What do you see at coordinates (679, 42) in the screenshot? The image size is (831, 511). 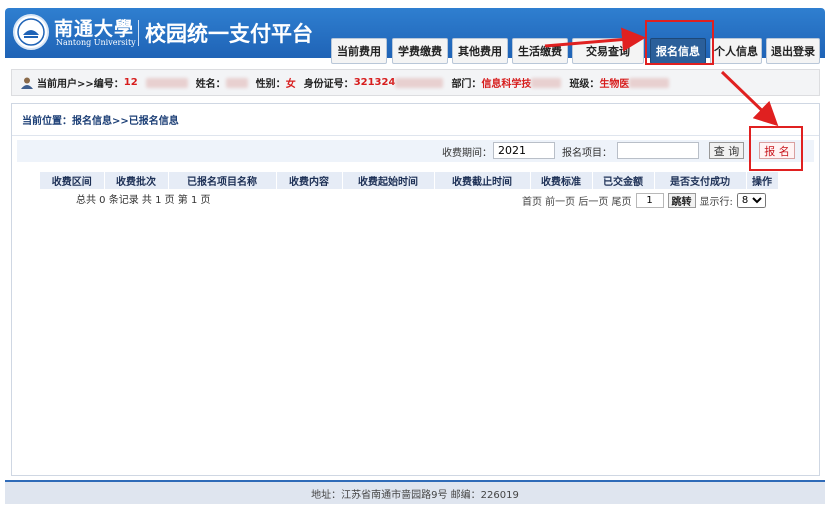 I see `highlight-box-signup-tab` at bounding box center [679, 42].